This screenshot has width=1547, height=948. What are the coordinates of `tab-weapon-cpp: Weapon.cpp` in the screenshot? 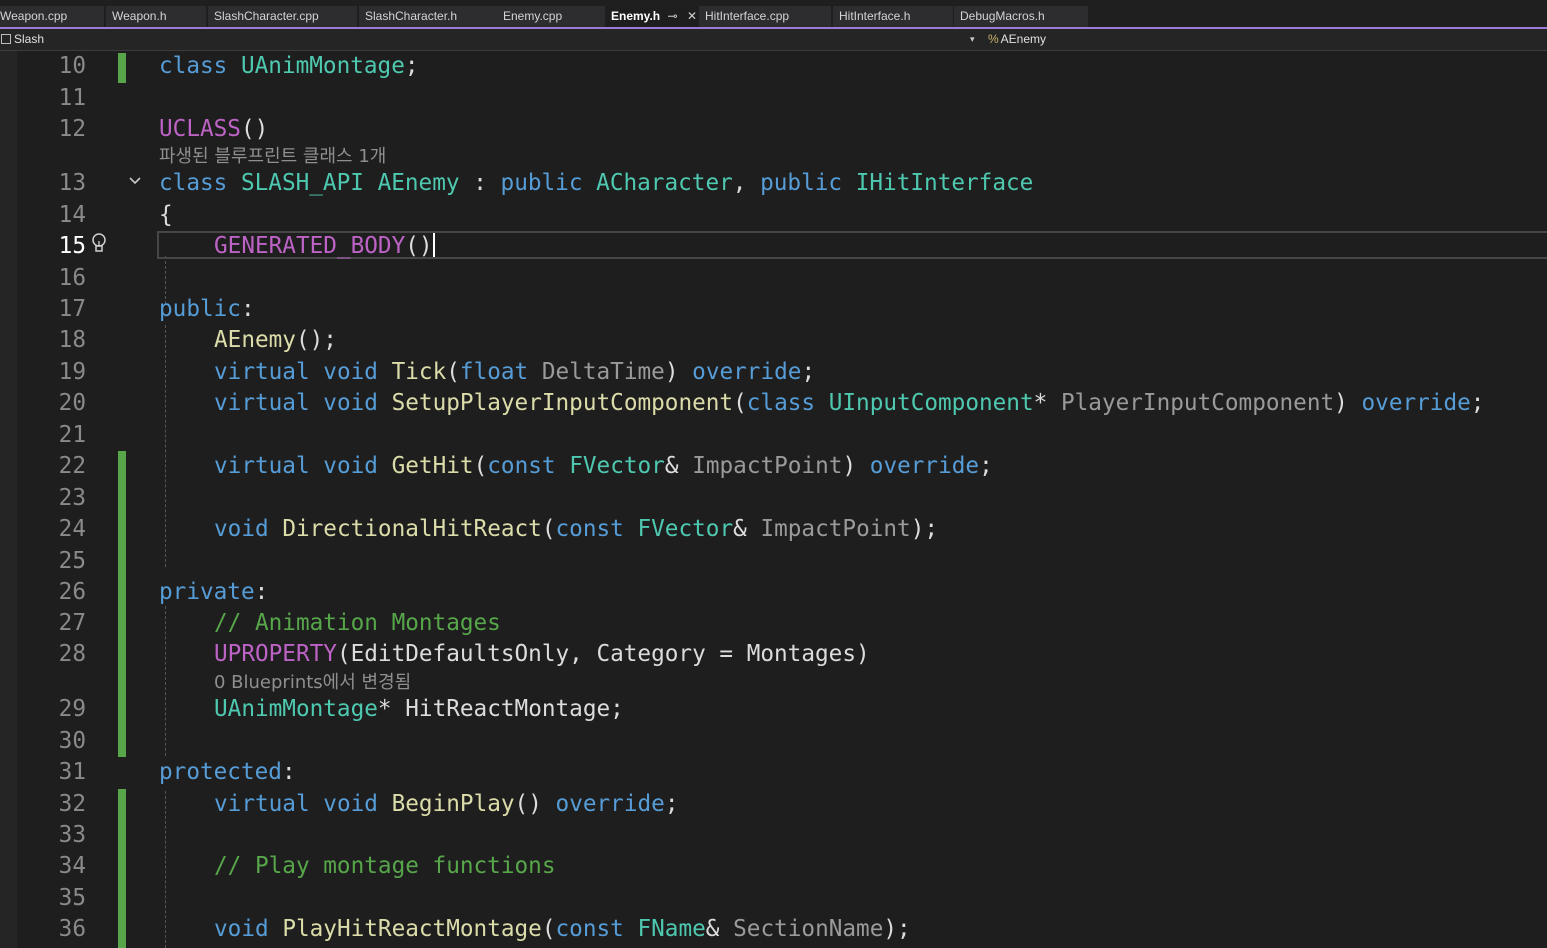 It's located at (52, 16).